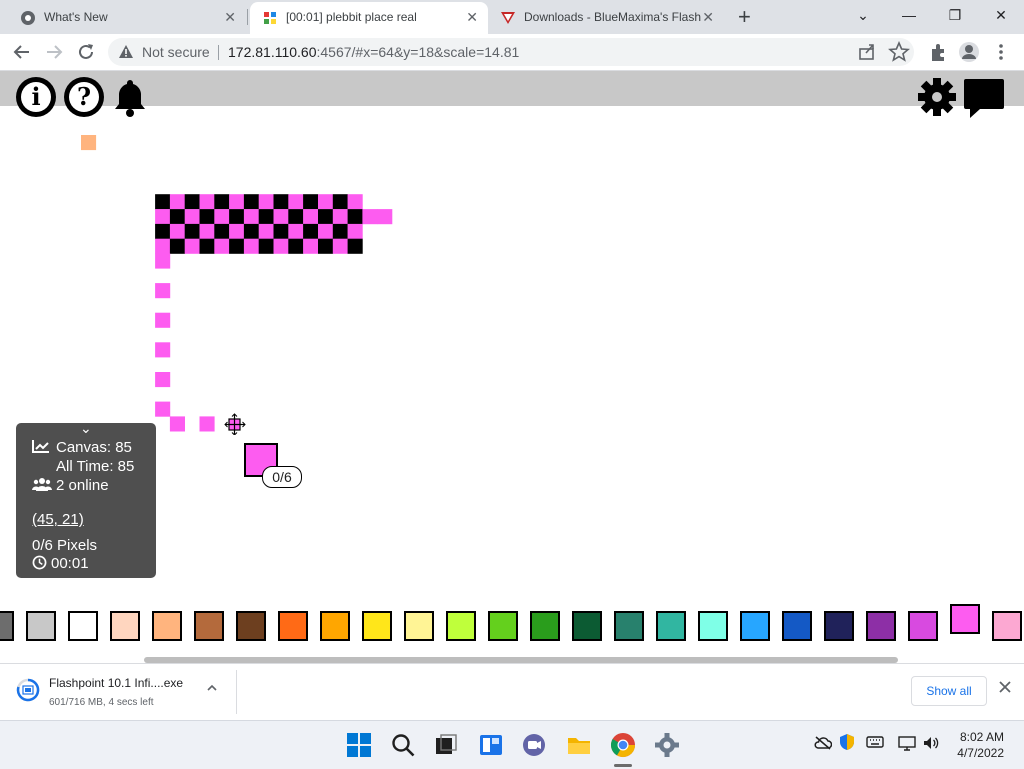  I want to click on download-progress-text: 601/716 MB, 4 secs left, so click(101, 702).